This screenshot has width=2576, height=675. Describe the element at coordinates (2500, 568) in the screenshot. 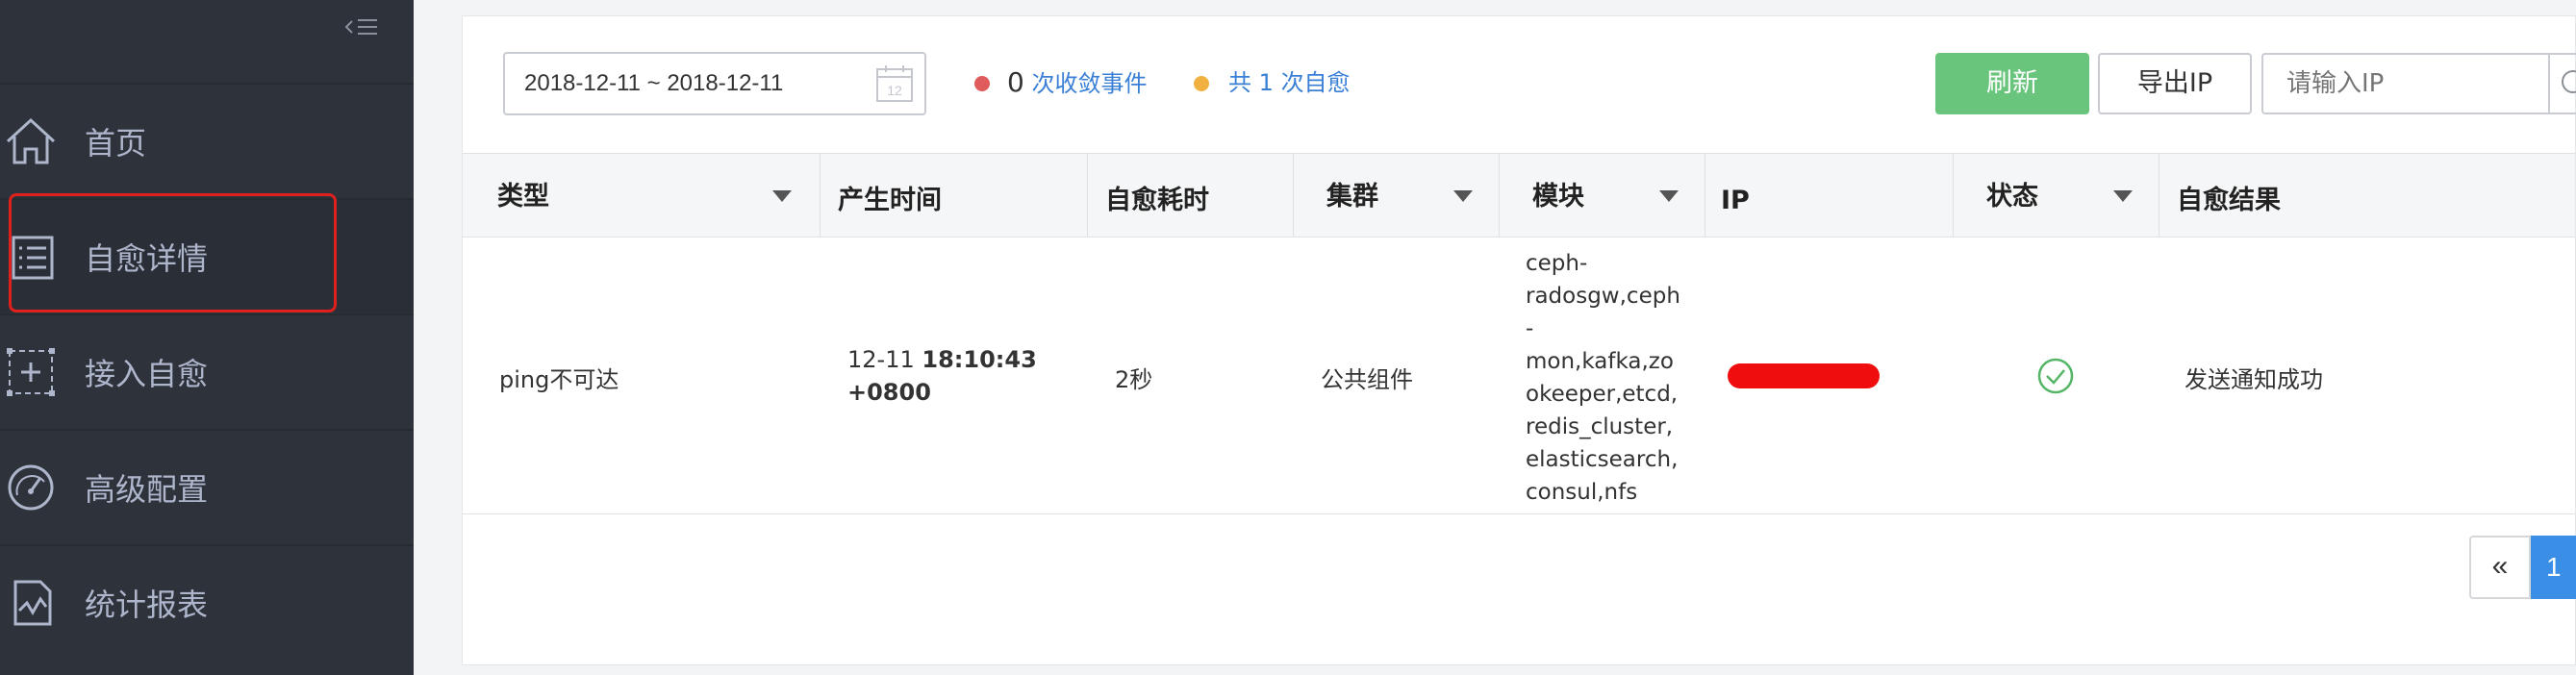

I see `pagination-prev-button: «` at that location.